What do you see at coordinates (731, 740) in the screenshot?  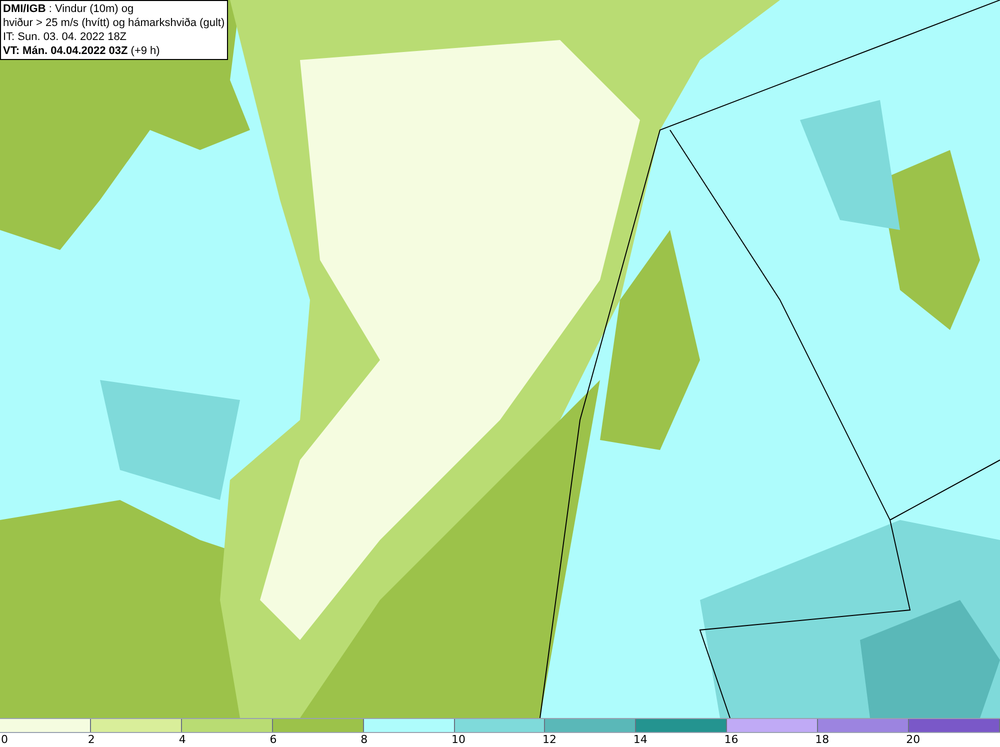 I see `scale-label: 16` at bounding box center [731, 740].